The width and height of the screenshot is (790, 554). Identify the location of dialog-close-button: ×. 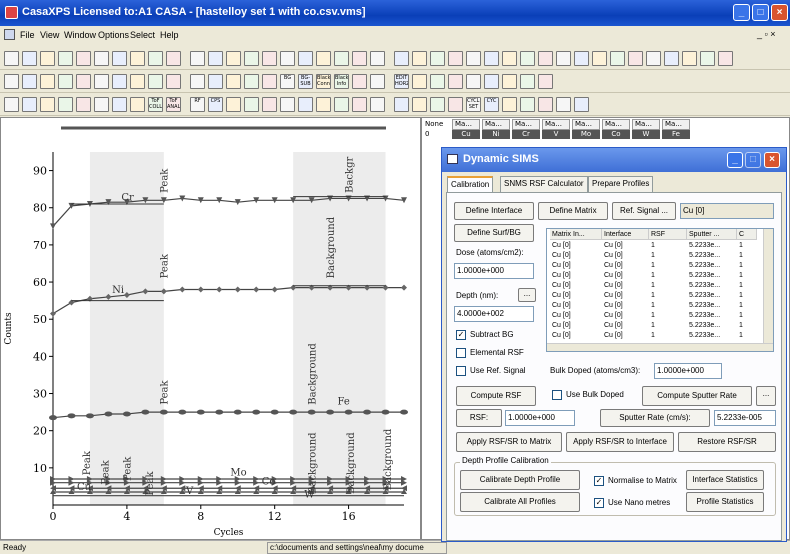
(772, 160).